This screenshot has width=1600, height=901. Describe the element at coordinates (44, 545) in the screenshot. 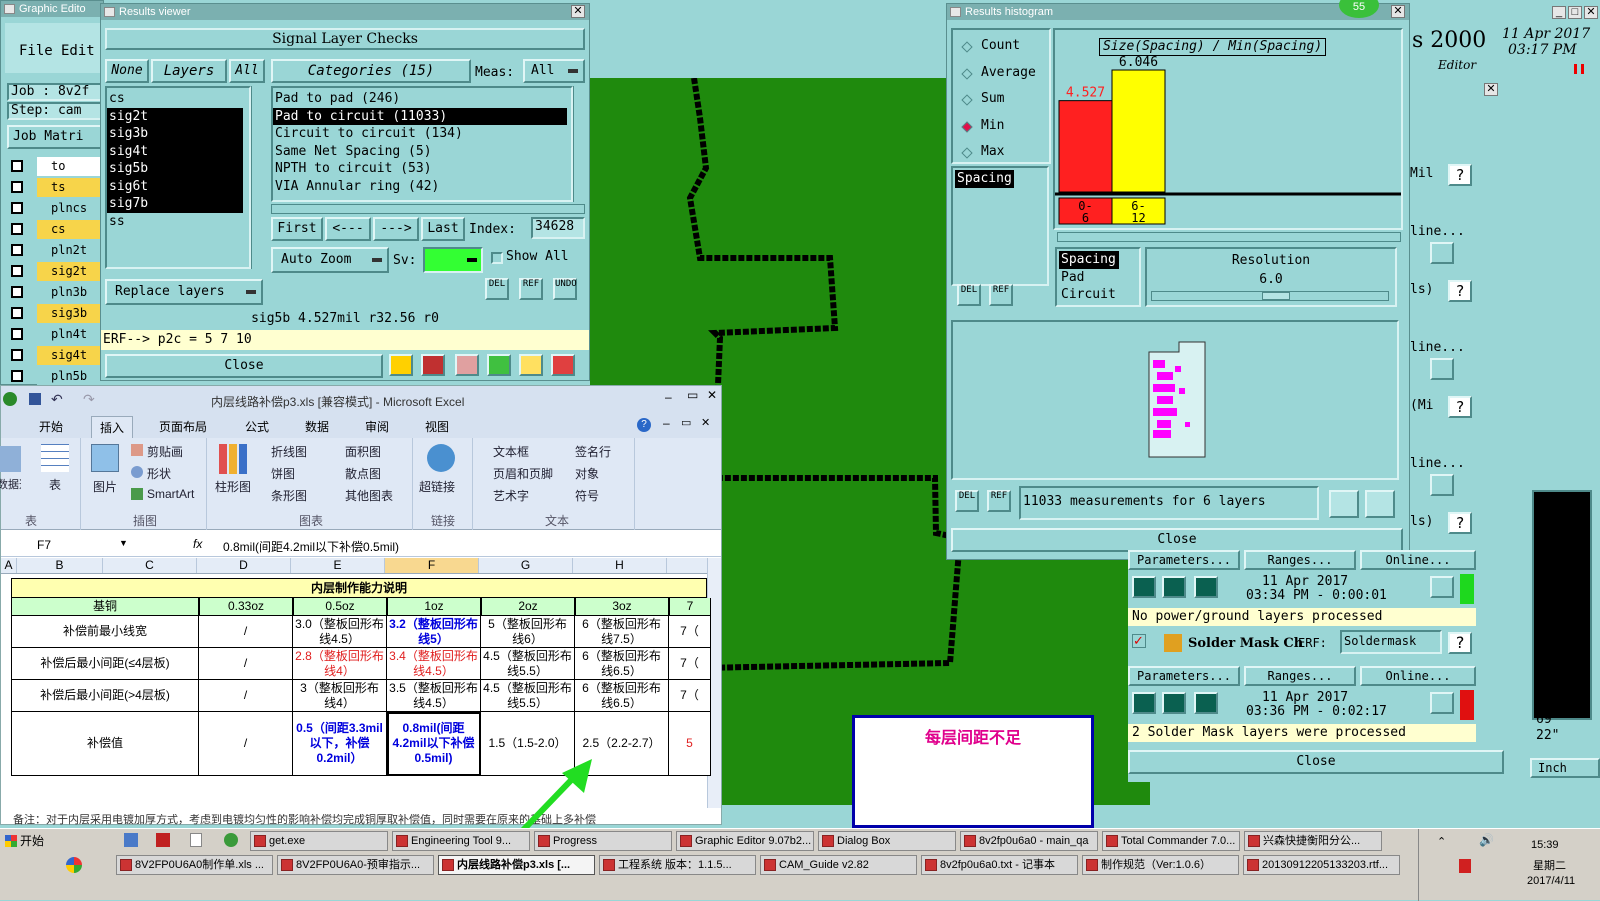

I see `name-box: F7` at that location.